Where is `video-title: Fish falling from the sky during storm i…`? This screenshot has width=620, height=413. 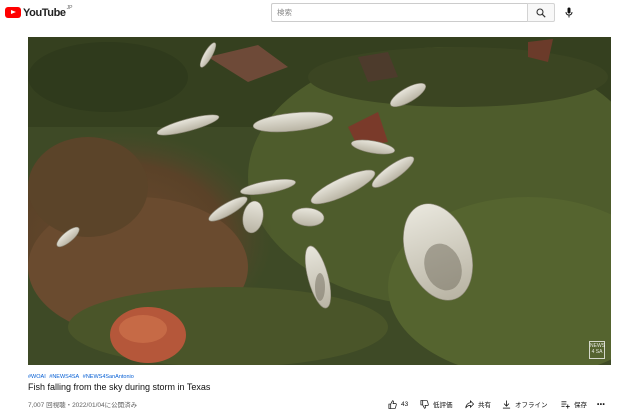 video-title: Fish falling from the sky during storm i… is located at coordinates (119, 387).